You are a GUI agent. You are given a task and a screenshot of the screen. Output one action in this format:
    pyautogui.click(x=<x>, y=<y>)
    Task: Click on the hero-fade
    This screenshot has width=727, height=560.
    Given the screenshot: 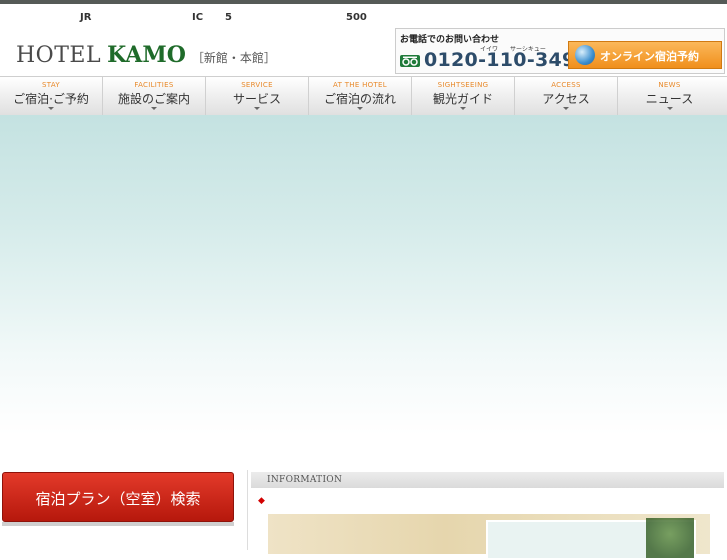 What is the action you would take?
    pyautogui.click(x=363, y=395)
    